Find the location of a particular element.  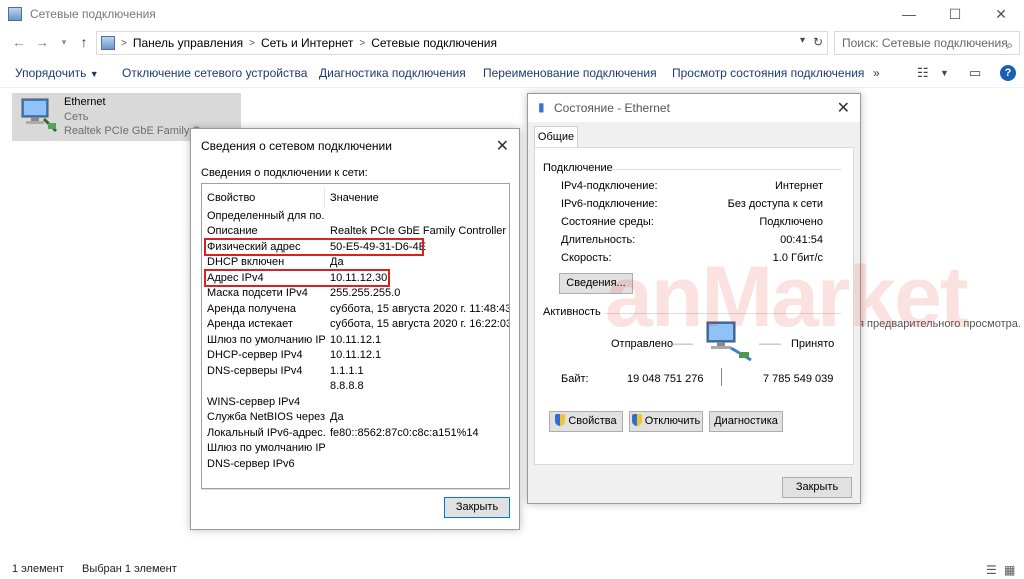

media-state-label: Состояние среды: is located at coordinates (607, 222).